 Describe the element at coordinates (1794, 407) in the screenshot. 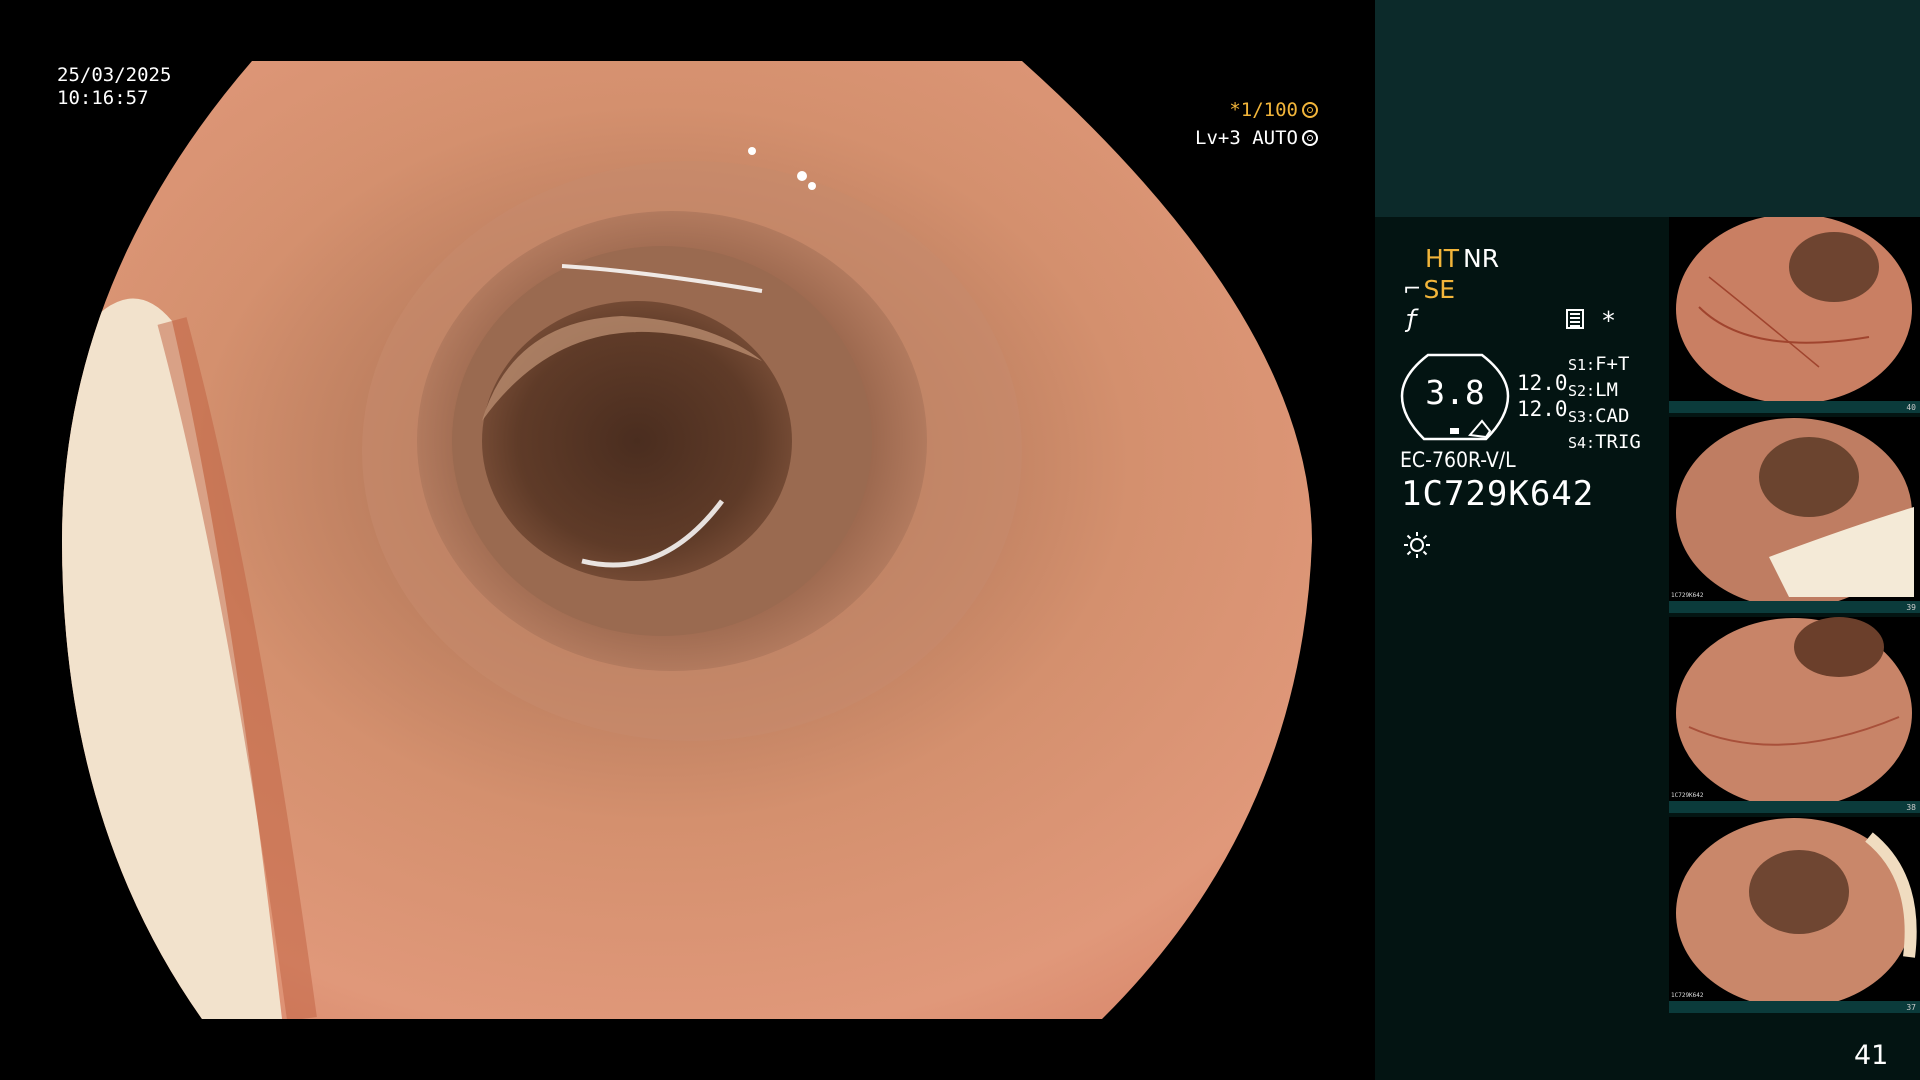

I see `thumbnail-bar: 40` at that location.